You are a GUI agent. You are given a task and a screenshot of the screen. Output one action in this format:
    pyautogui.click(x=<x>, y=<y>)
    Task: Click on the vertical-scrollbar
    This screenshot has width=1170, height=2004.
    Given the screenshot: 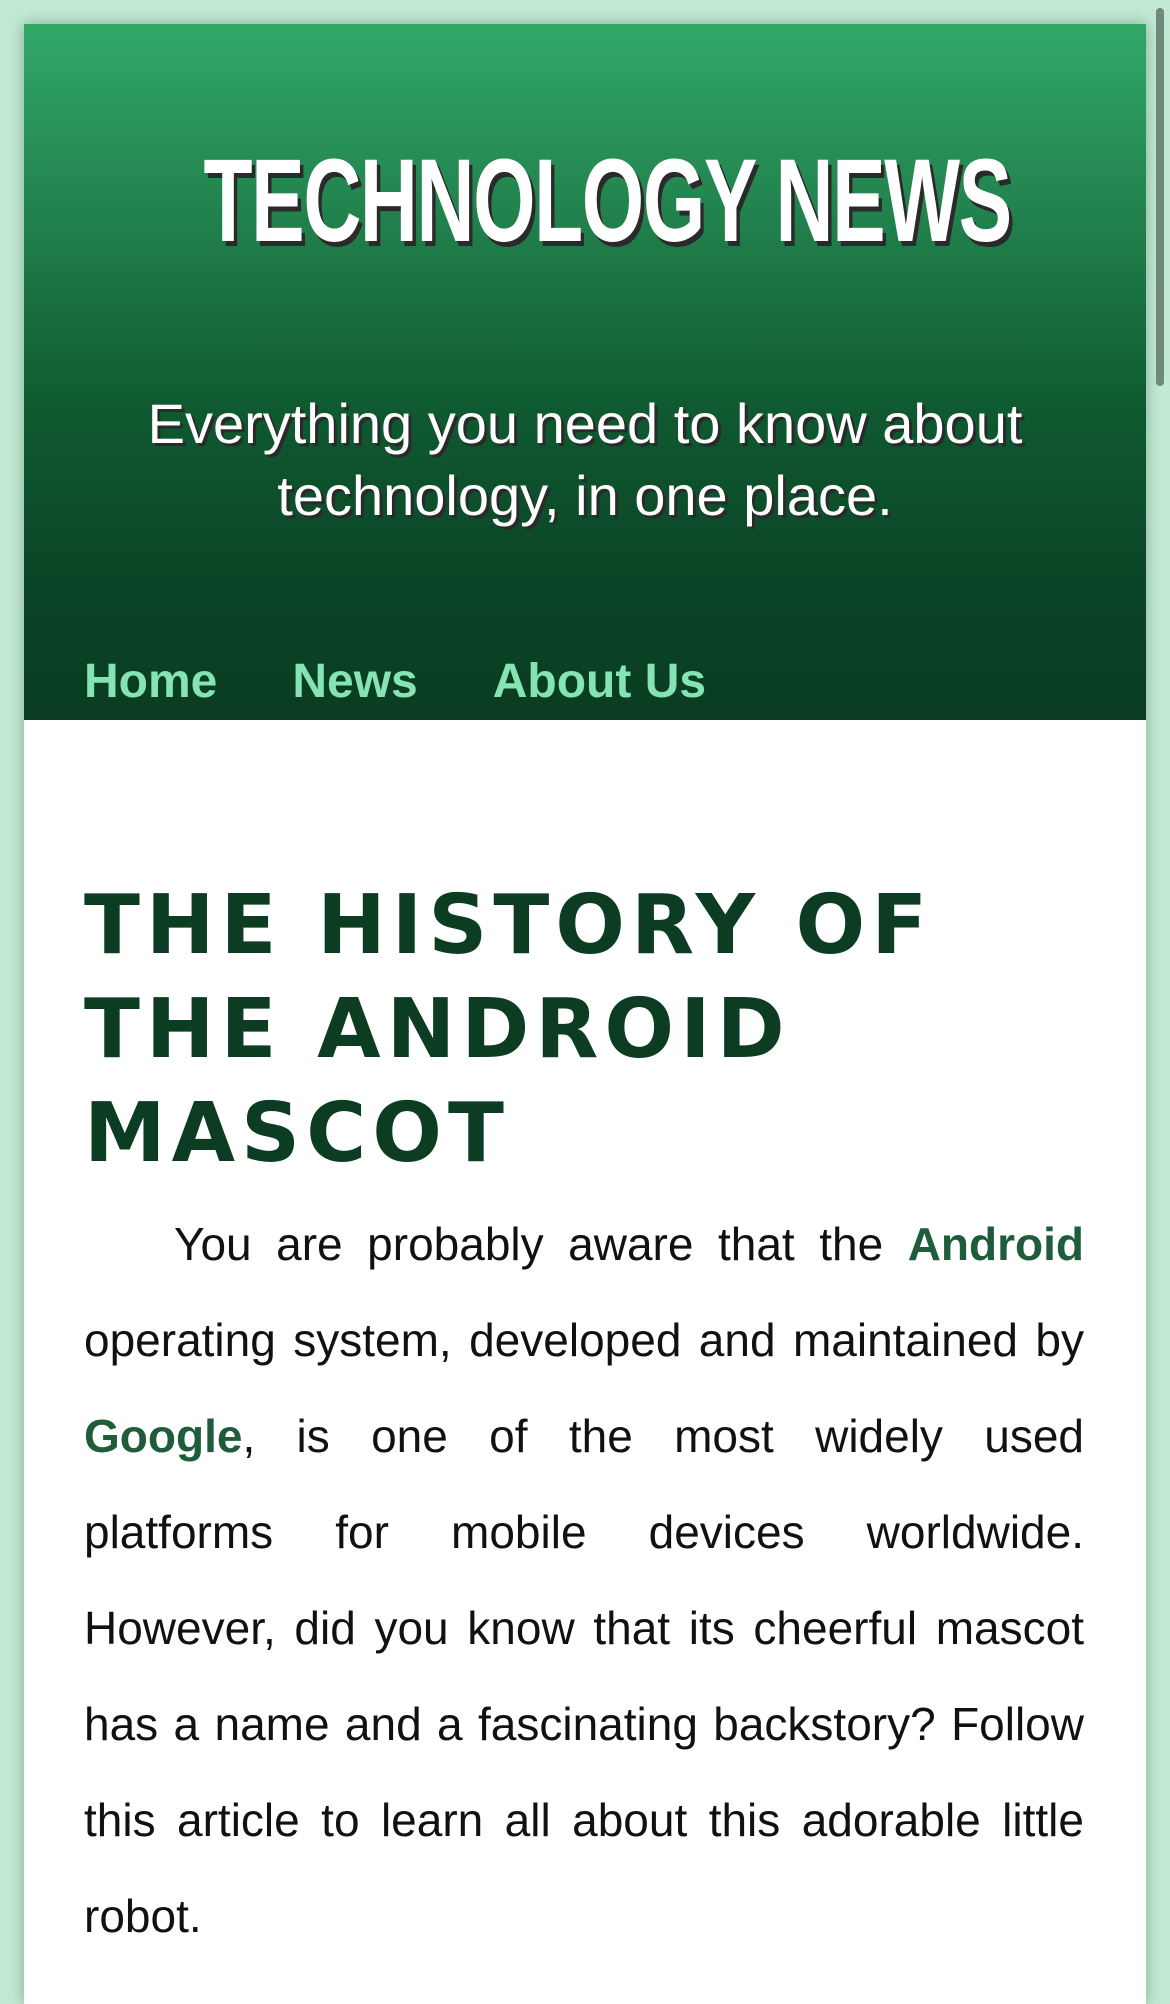 What is the action you would take?
    pyautogui.click(x=1160, y=197)
    